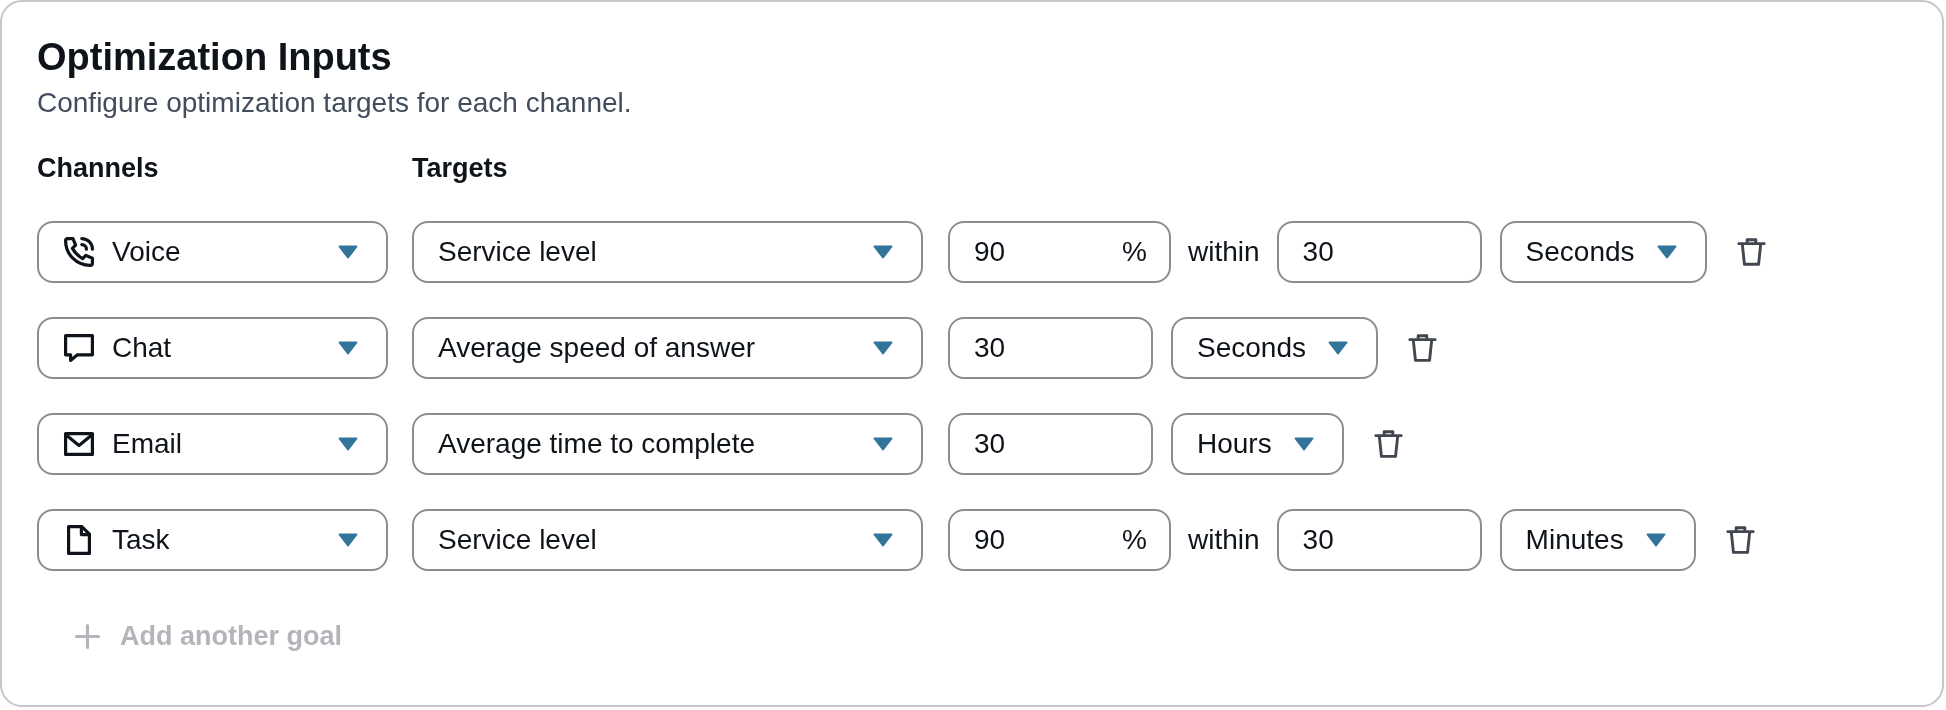  Describe the element at coordinates (87, 636) in the screenshot. I see `plus-icon` at that location.